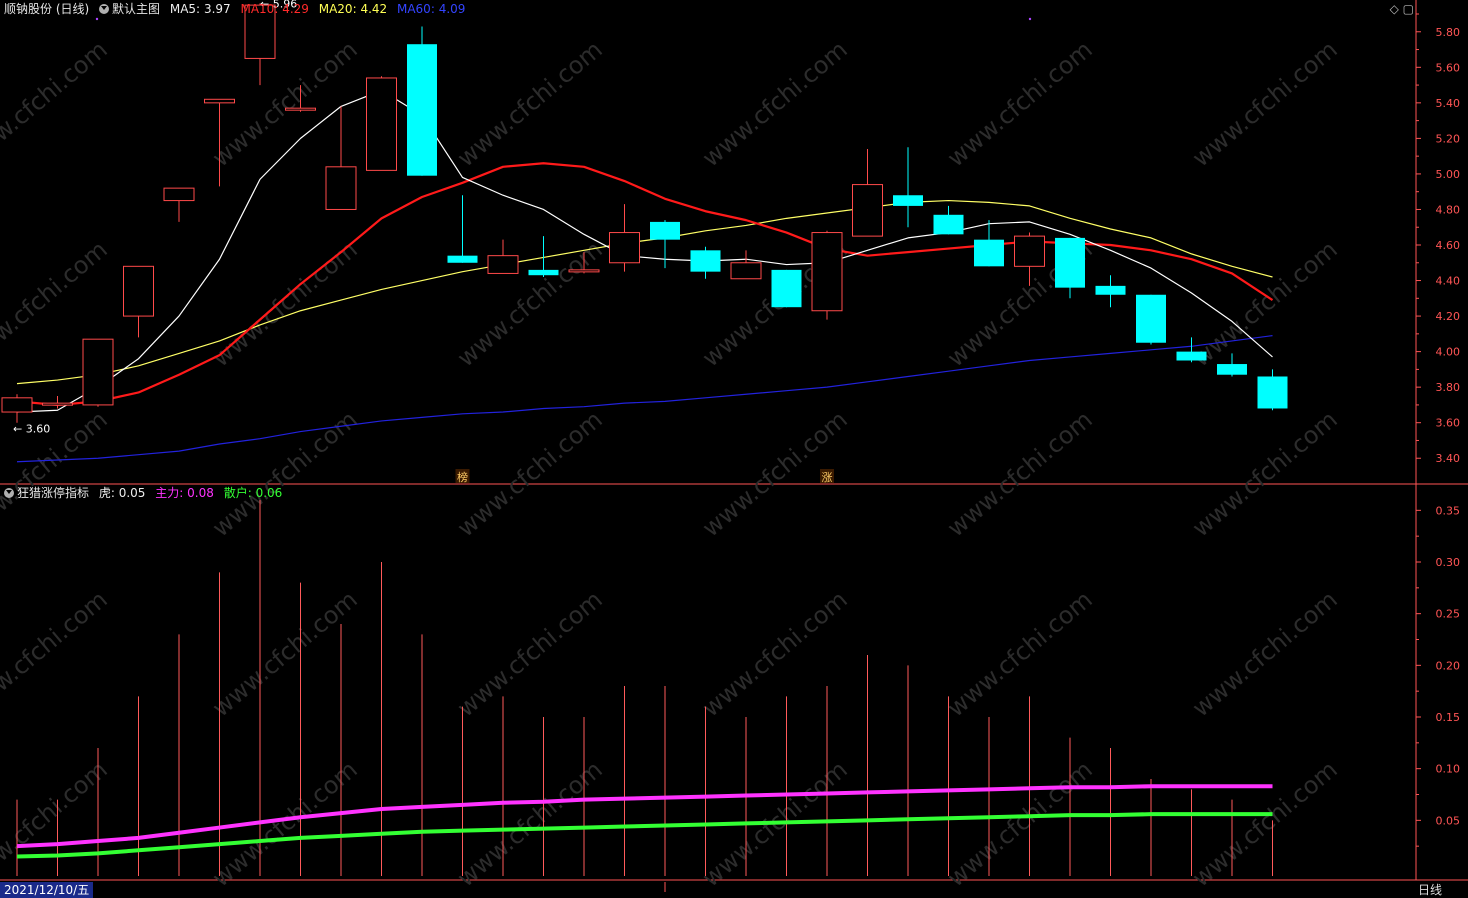 This screenshot has width=1468, height=898. I want to click on price-tick-label: 5.60, so click(1448, 67).